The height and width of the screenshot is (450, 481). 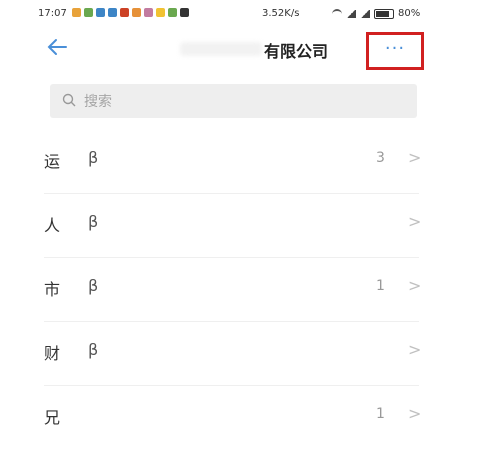 What do you see at coordinates (337, 13) in the screenshot?
I see `wifi-icon` at bounding box center [337, 13].